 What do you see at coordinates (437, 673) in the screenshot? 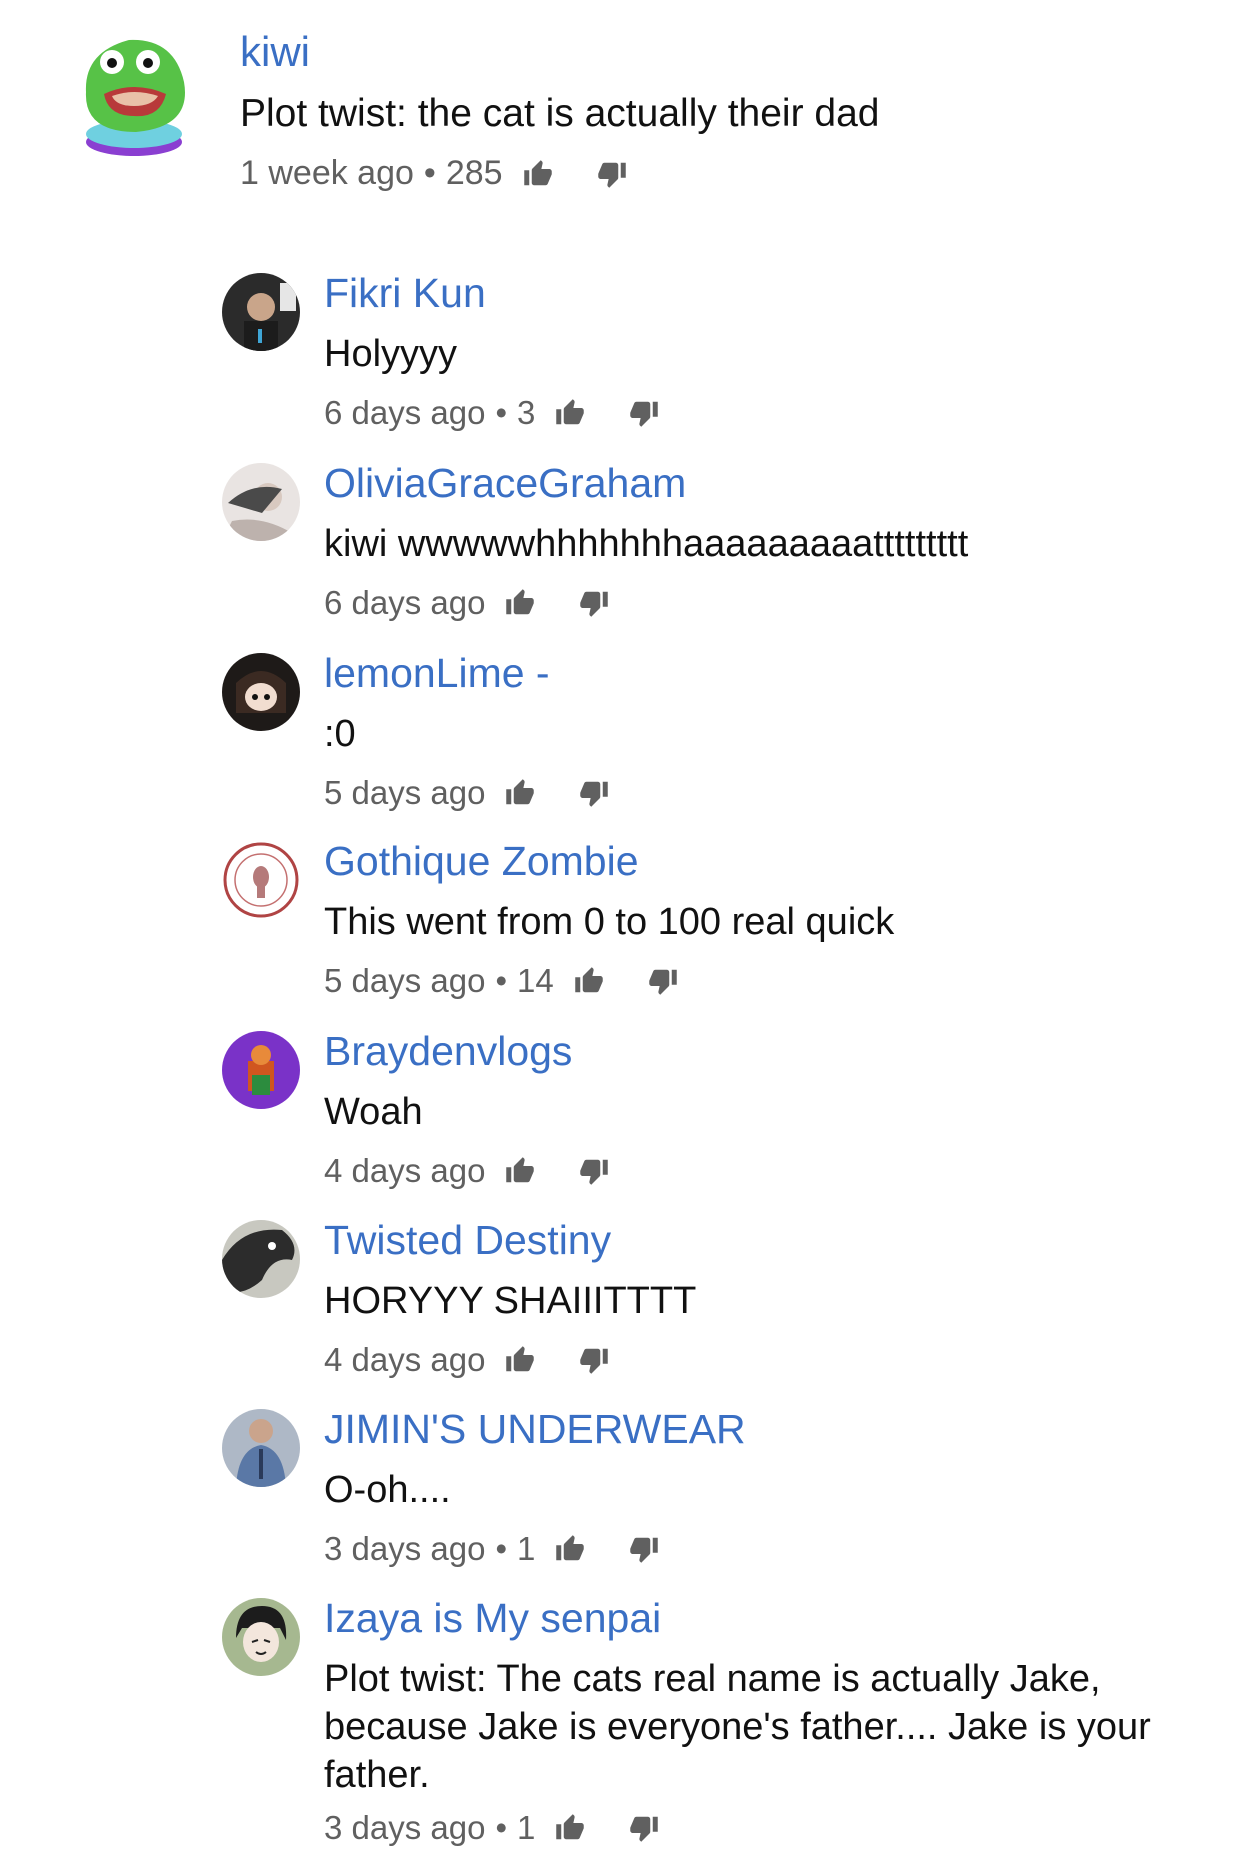
I see `comment-author: lemonLime -` at bounding box center [437, 673].